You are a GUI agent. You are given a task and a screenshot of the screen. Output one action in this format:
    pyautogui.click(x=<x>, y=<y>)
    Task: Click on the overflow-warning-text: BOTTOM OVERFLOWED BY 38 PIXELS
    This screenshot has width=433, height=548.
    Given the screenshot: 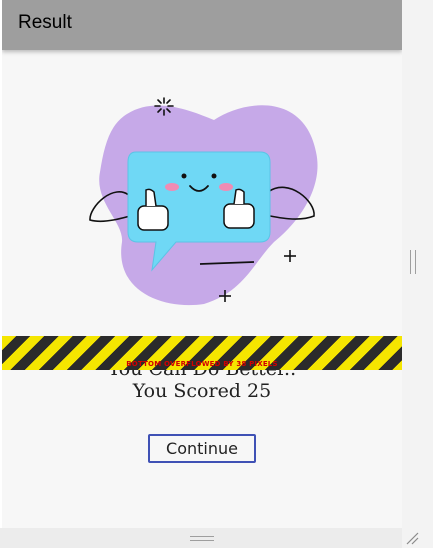 What is the action you would take?
    pyautogui.click(x=202, y=364)
    